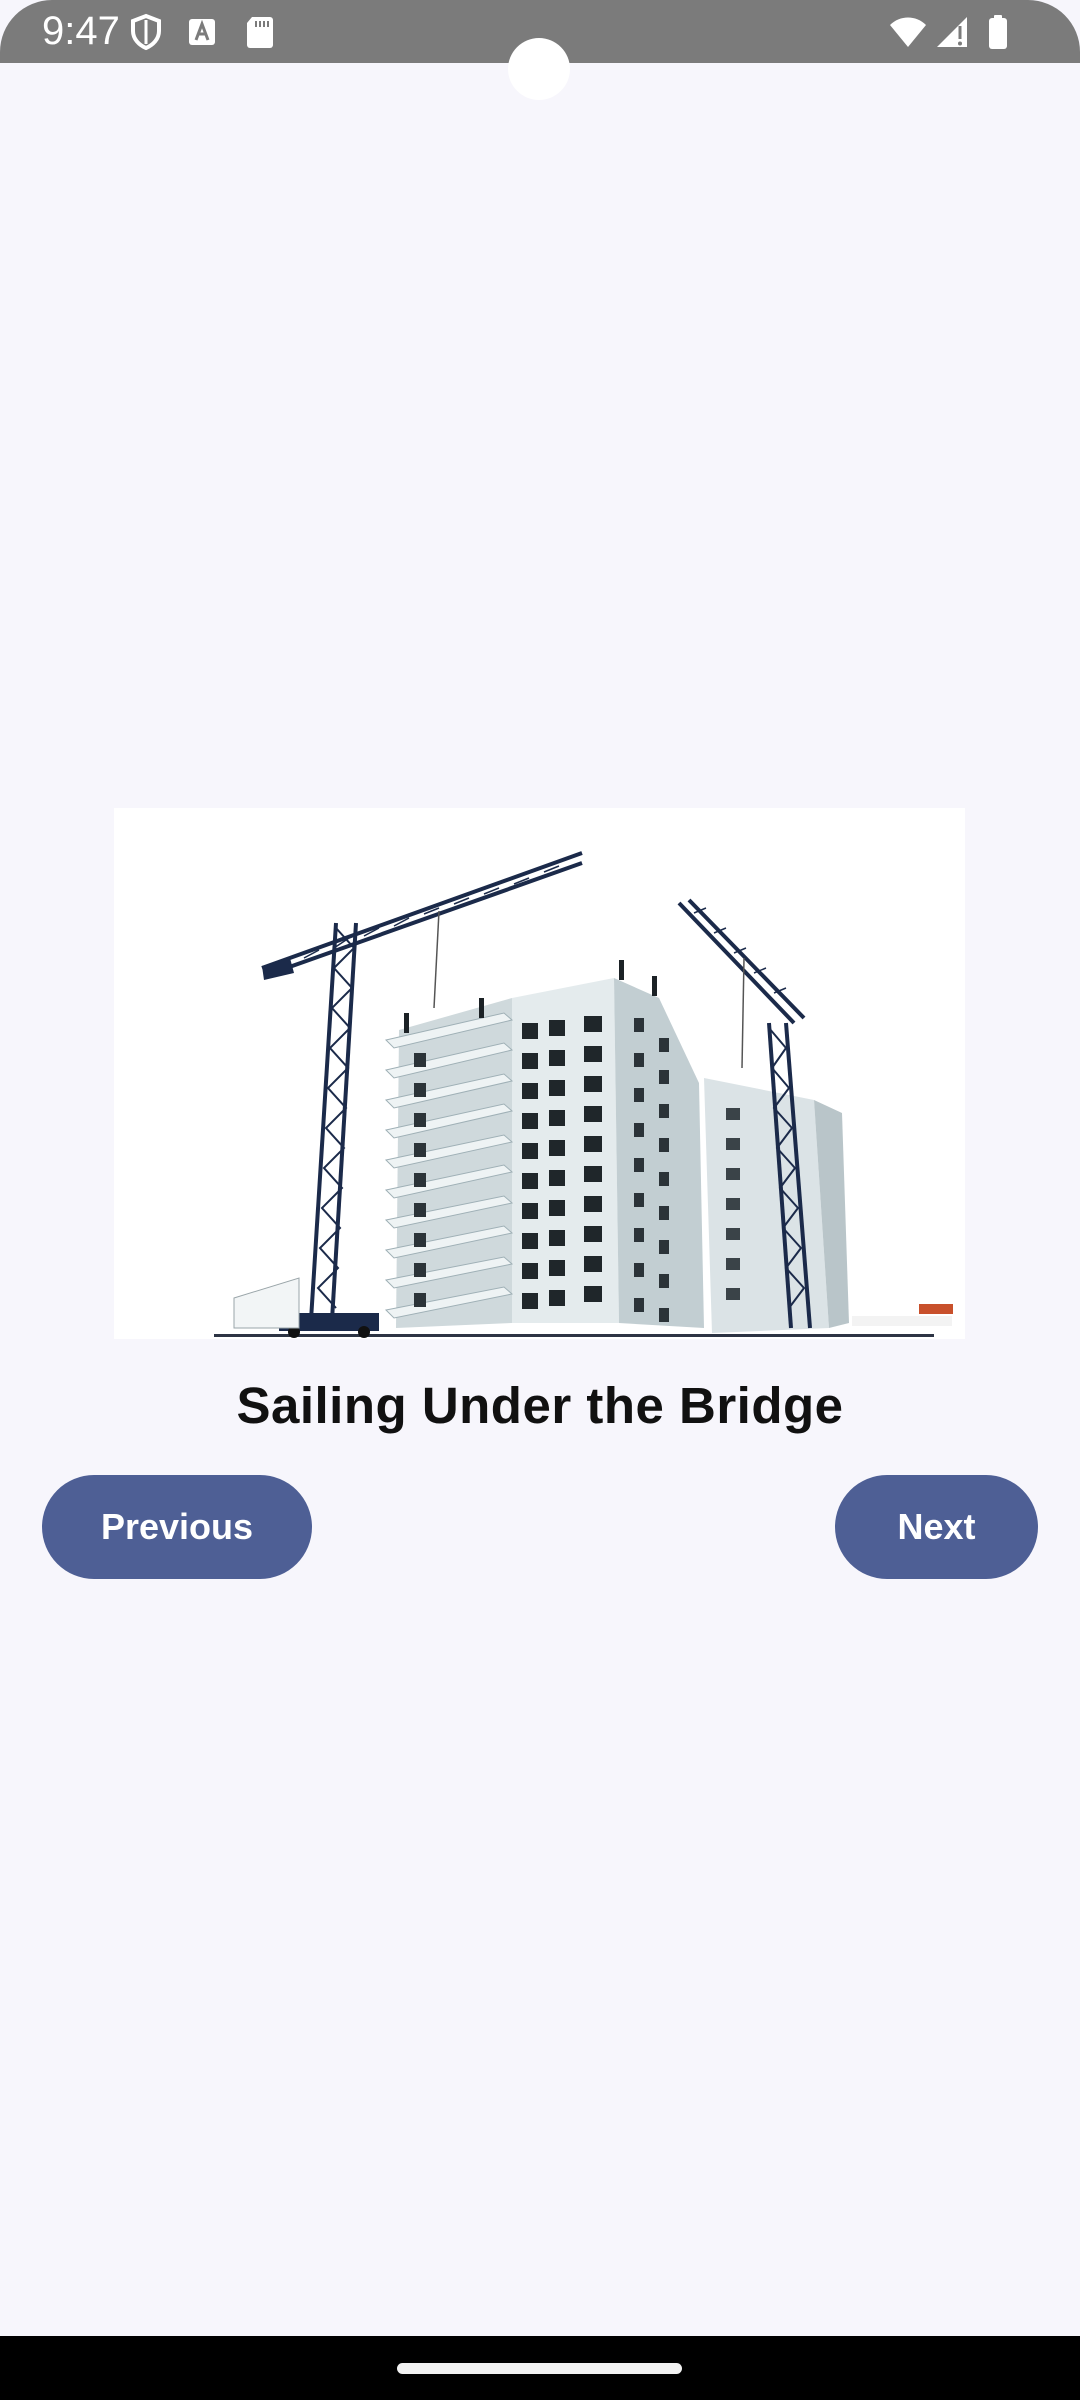 The image size is (1080, 2400). What do you see at coordinates (202, 32) in the screenshot?
I see `font-a-icon` at bounding box center [202, 32].